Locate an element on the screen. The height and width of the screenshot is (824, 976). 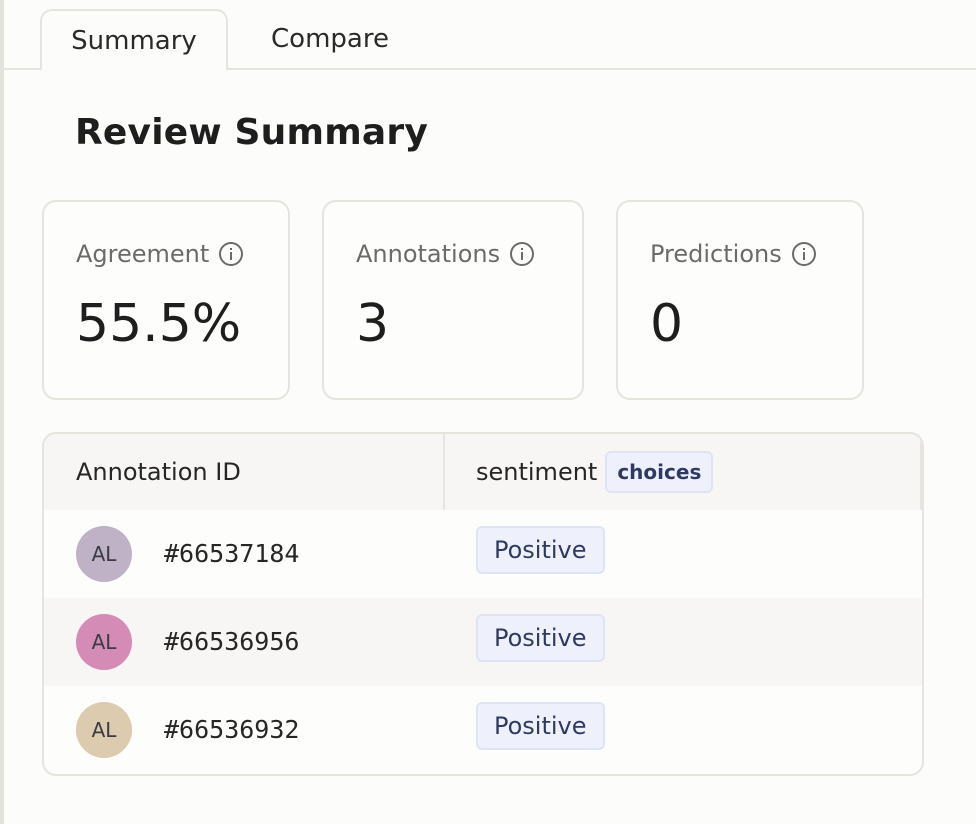
annotation-id: #66536932 is located at coordinates (231, 730).